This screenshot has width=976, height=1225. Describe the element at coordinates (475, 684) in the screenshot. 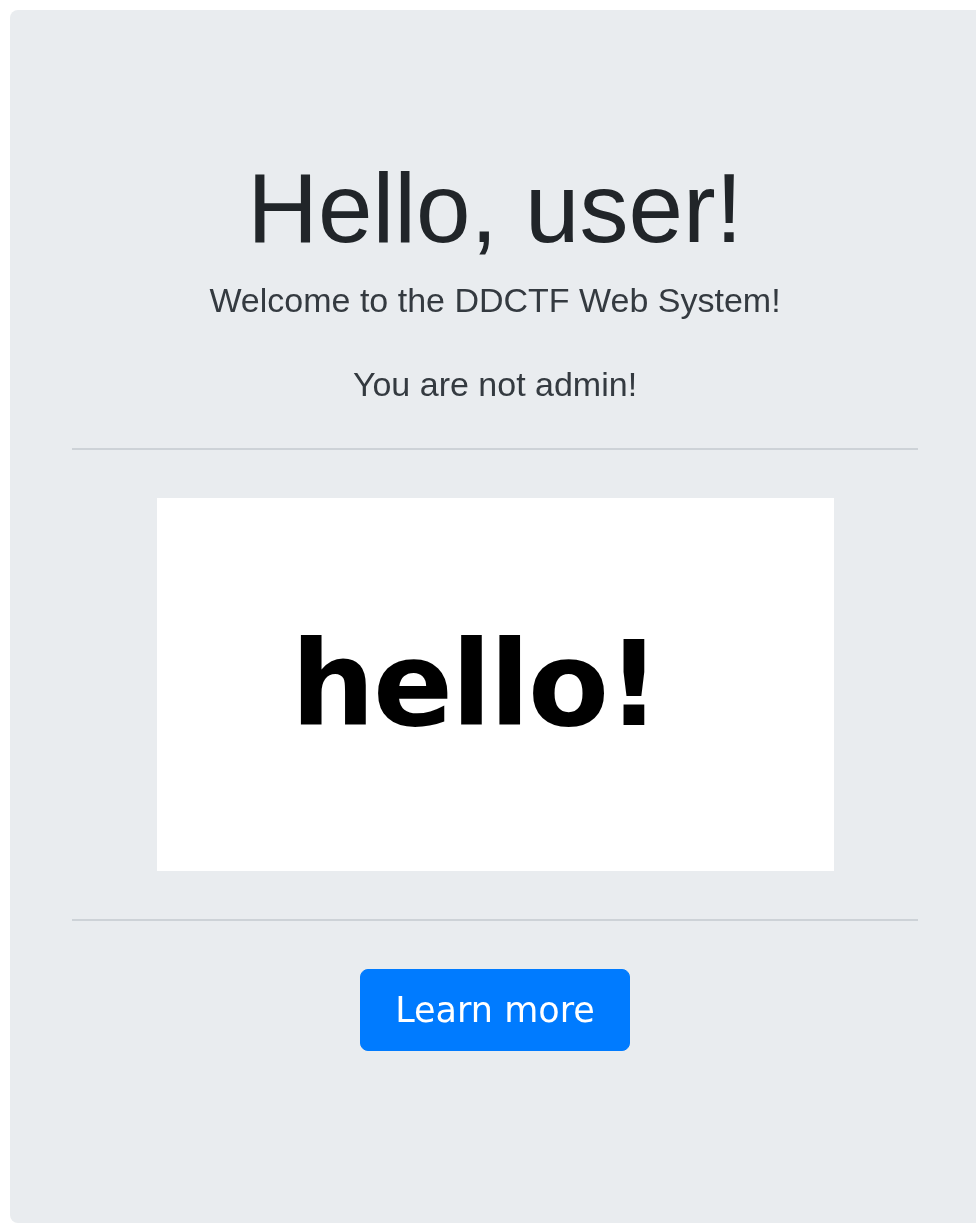

I see `image-text: hello!` at that location.